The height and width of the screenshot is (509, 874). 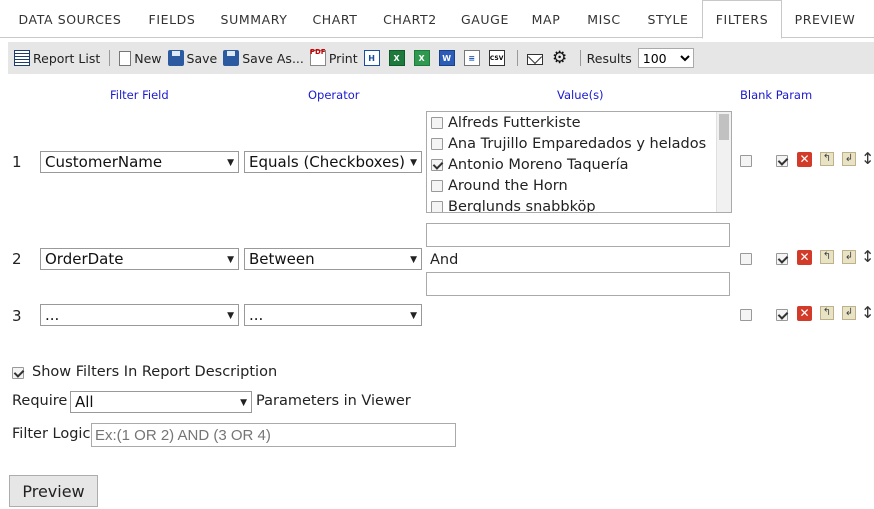 What do you see at coordinates (410, 19) in the screenshot?
I see `tab-chart2: CHART2` at bounding box center [410, 19].